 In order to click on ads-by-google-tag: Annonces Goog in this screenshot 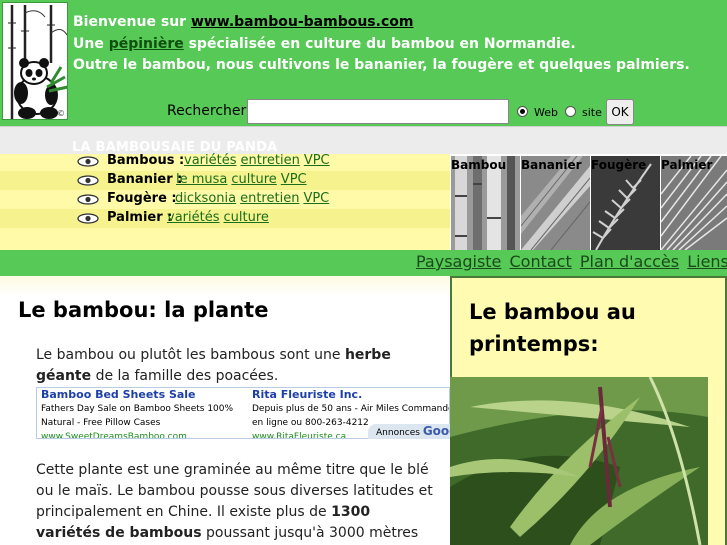, I will do `click(409, 431)`.